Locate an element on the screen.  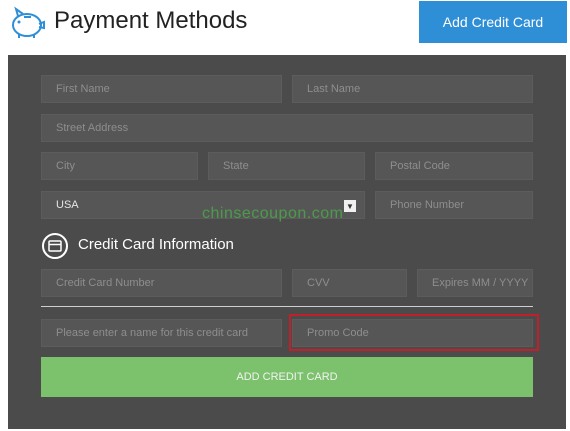
phone-number-field: Phone Number is located at coordinates (454, 205).